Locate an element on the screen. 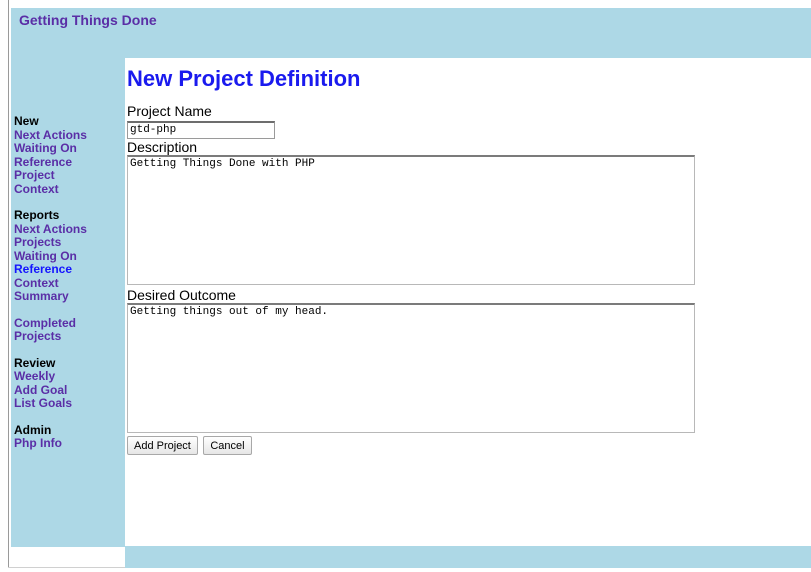 The height and width of the screenshot is (572, 811). nav-heading-reports: Reports is located at coordinates (37, 215).